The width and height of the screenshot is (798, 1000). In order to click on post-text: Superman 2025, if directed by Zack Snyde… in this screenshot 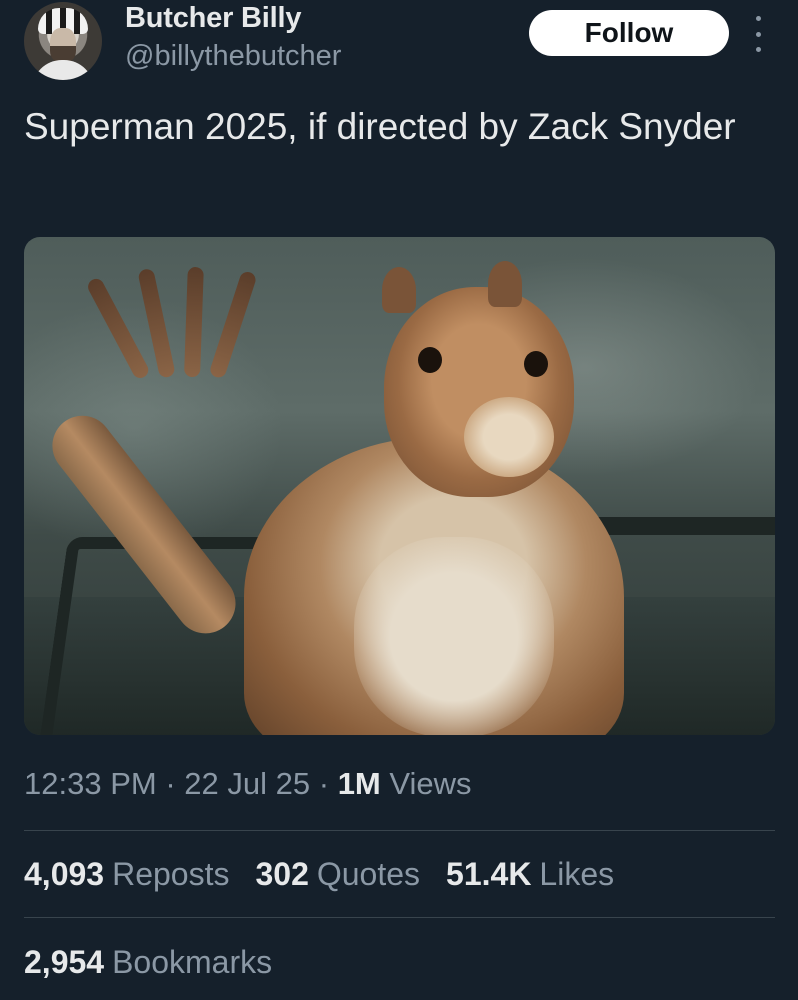, I will do `click(380, 126)`.